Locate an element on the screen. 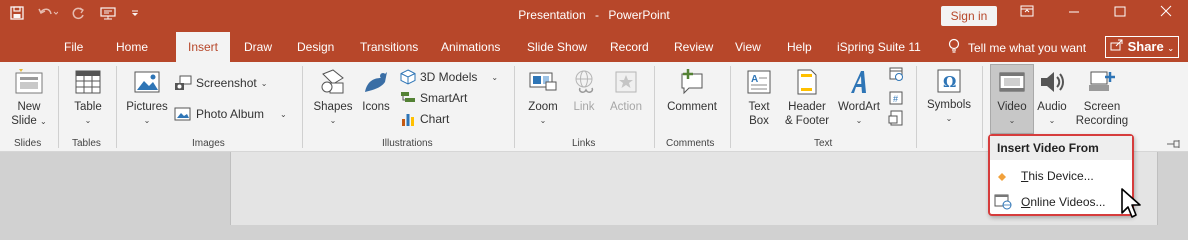 Image resolution: width=1188 pixels, height=240 pixels. svg-text: Ω is located at coordinates (949, 82).